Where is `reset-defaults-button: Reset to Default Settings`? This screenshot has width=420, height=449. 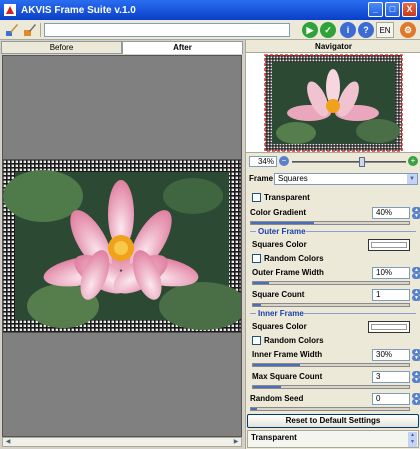 reset-defaults-button: Reset to Default Settings is located at coordinates (333, 421).